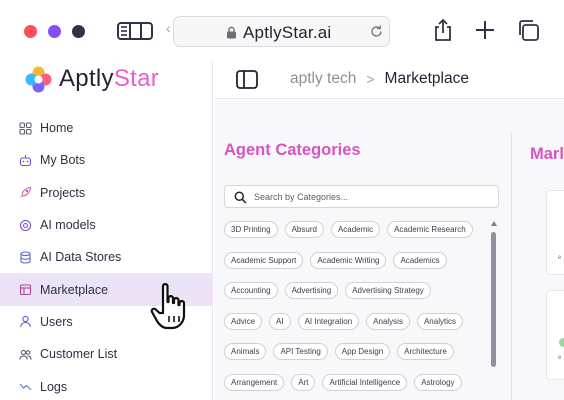 The width and height of the screenshot is (564, 400). What do you see at coordinates (280, 321) in the screenshot?
I see `category-tag: AI` at bounding box center [280, 321].